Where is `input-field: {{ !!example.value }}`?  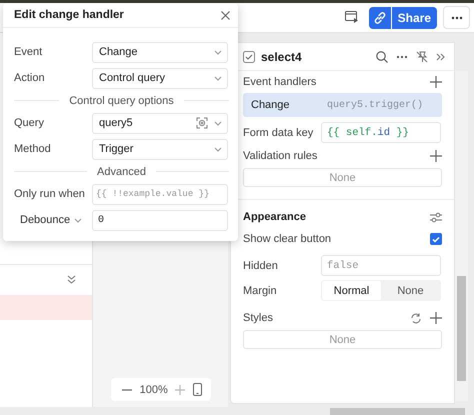
input-field: {{ !!example.value }} is located at coordinates (160, 194).